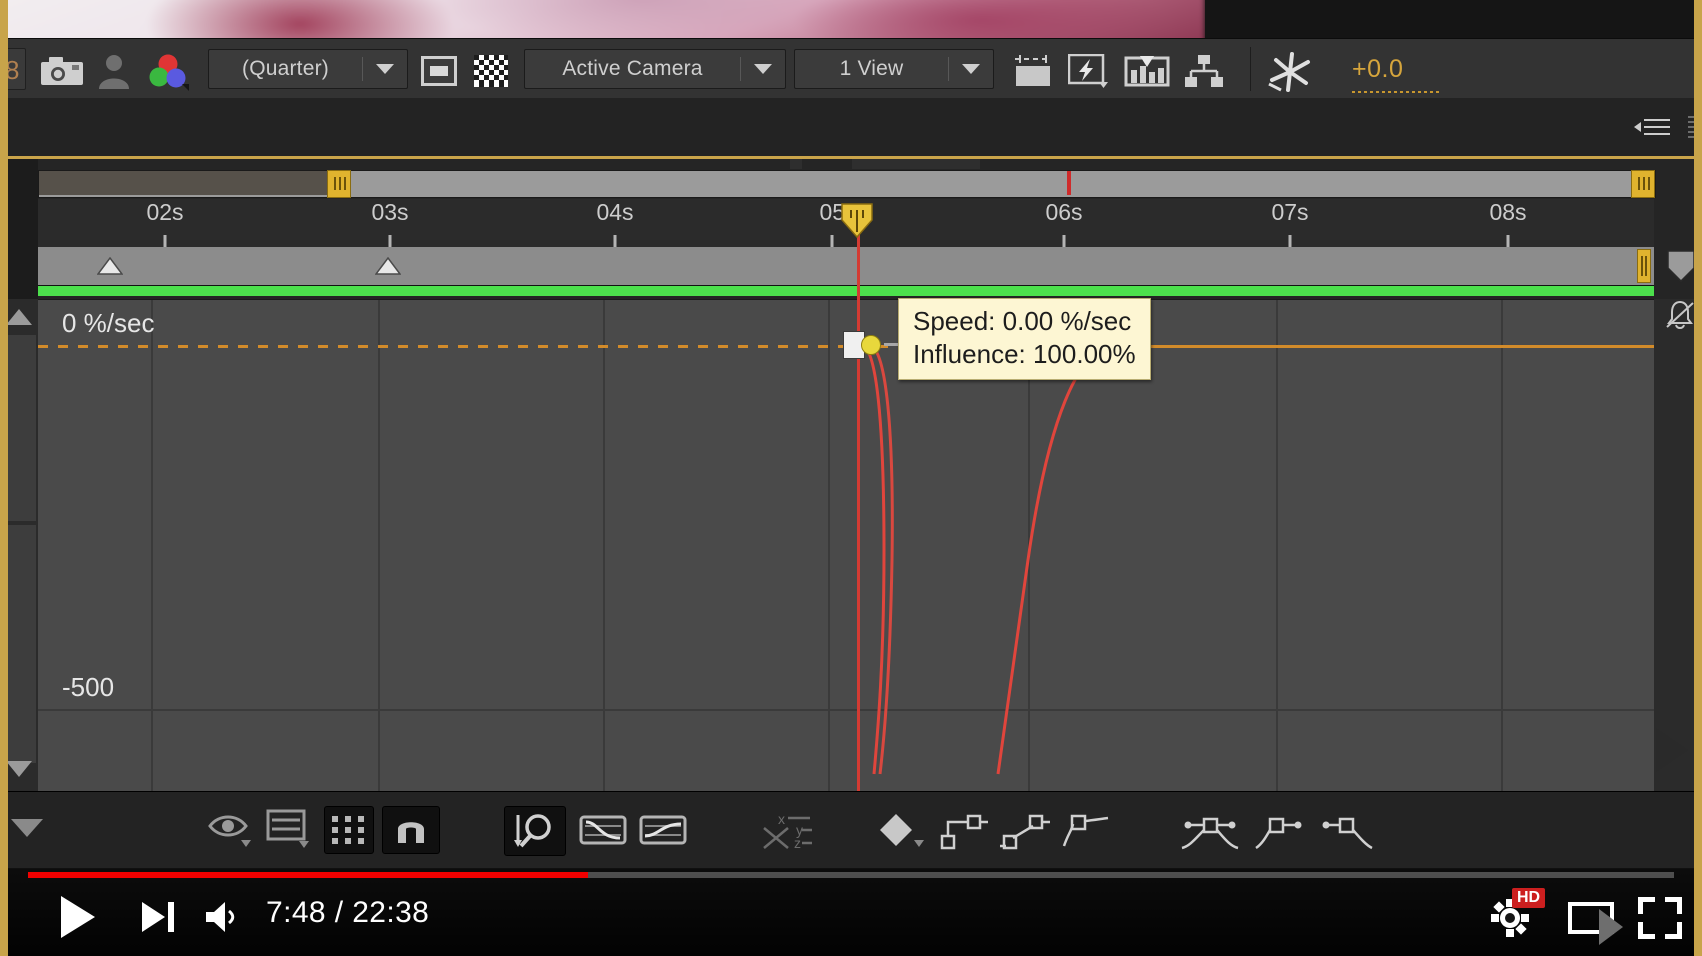  I want to click on panel-menu-icon, so click(1654, 127).